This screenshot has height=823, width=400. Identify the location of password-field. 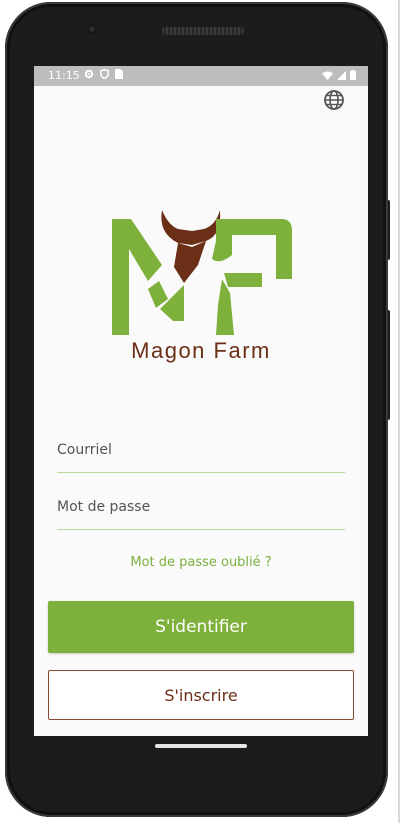
(201, 507).